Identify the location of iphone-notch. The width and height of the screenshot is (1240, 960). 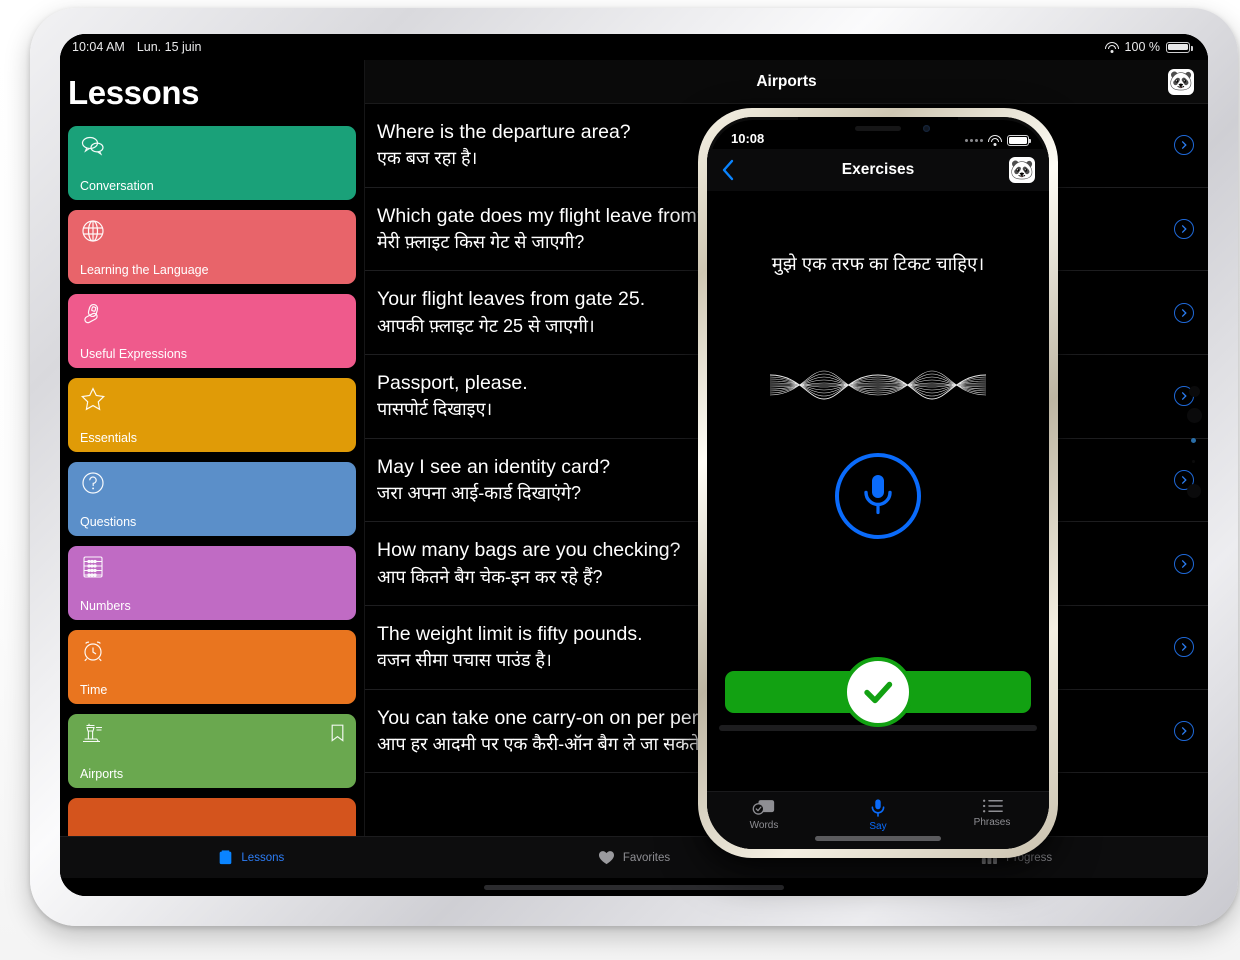
(878, 130).